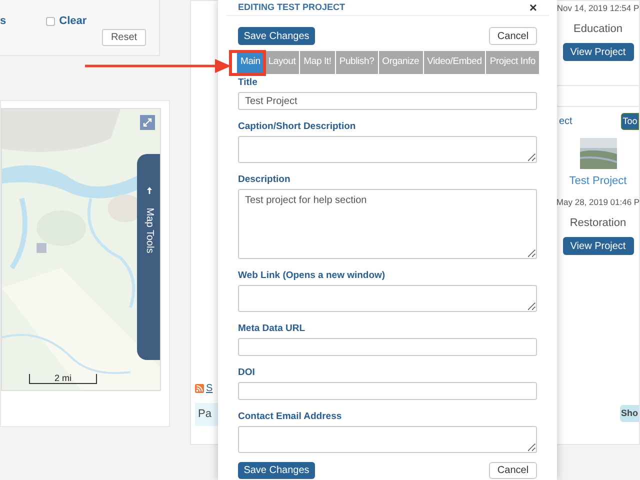  I want to click on field-label: Description, so click(264, 180).